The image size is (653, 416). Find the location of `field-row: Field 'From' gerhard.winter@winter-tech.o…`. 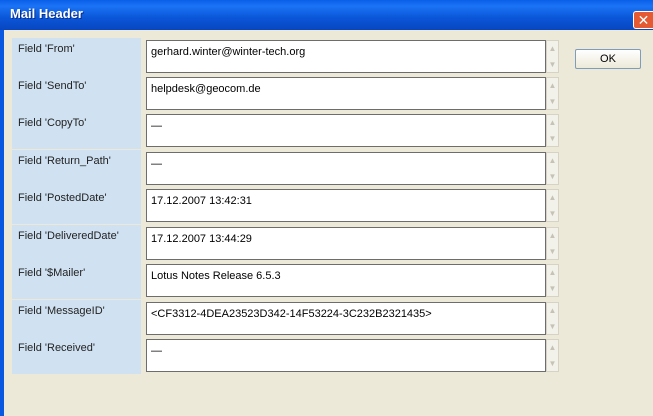

field-row: Field 'From' gerhard.winter@winter-tech.o… is located at coordinates (284, 56).